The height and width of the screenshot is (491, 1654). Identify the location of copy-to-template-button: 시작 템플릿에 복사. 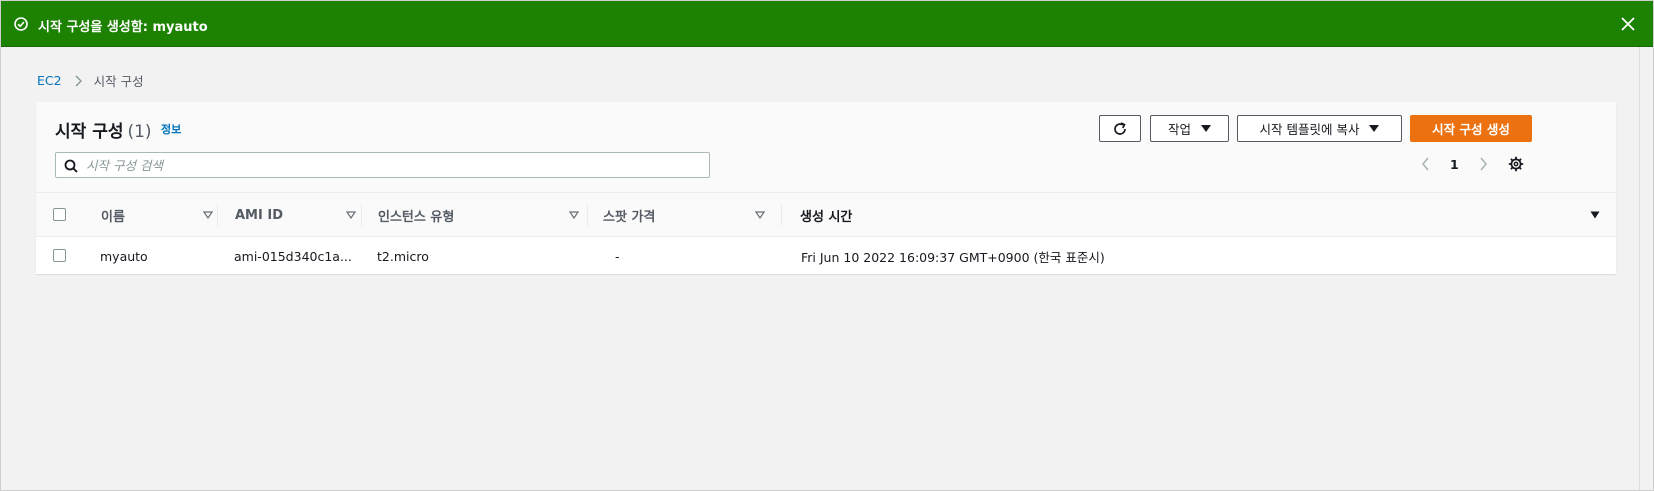
(1319, 128).